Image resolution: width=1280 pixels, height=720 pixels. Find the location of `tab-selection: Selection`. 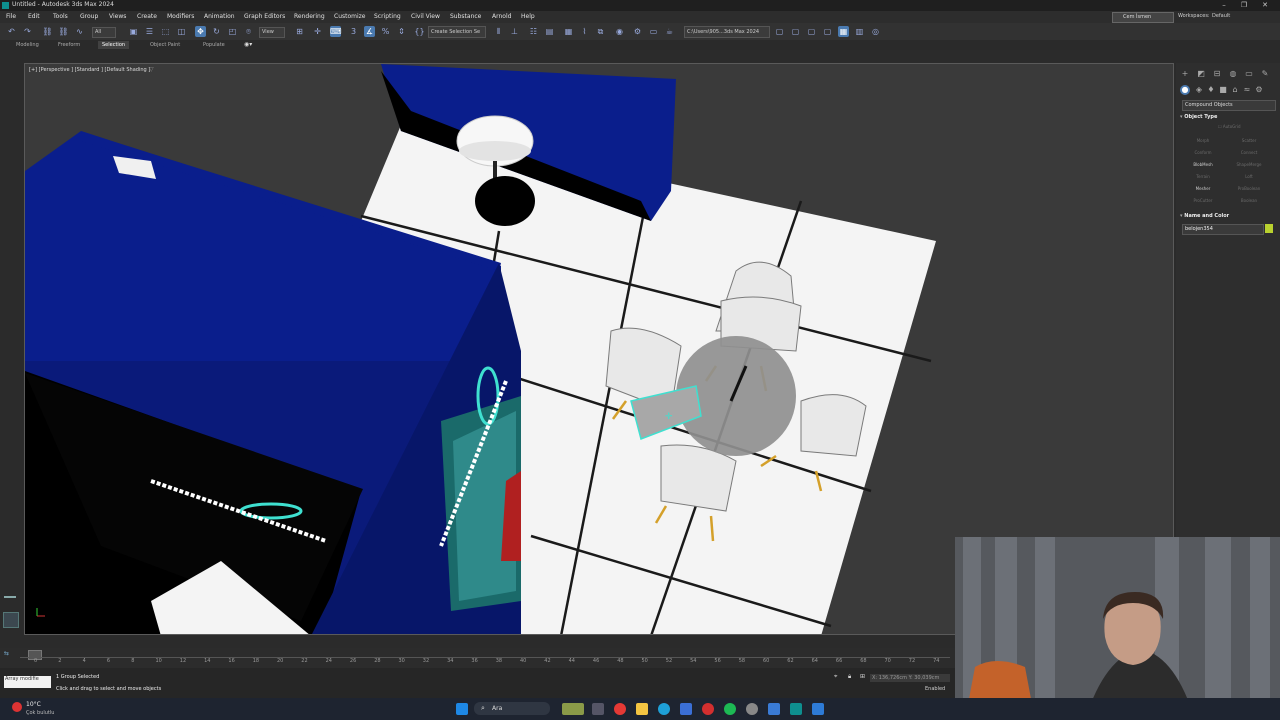

tab-selection: Selection is located at coordinates (114, 45).